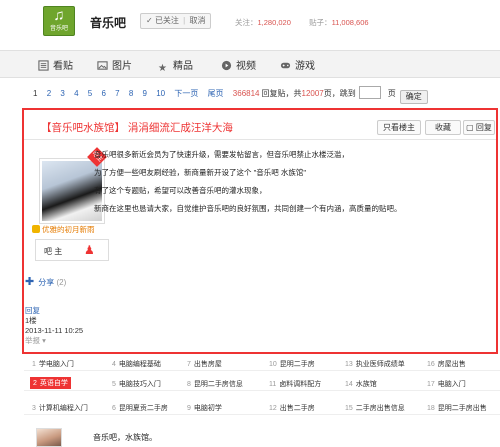  What do you see at coordinates (369, 92) in the screenshot?
I see `page-jump-input` at bounding box center [369, 92].